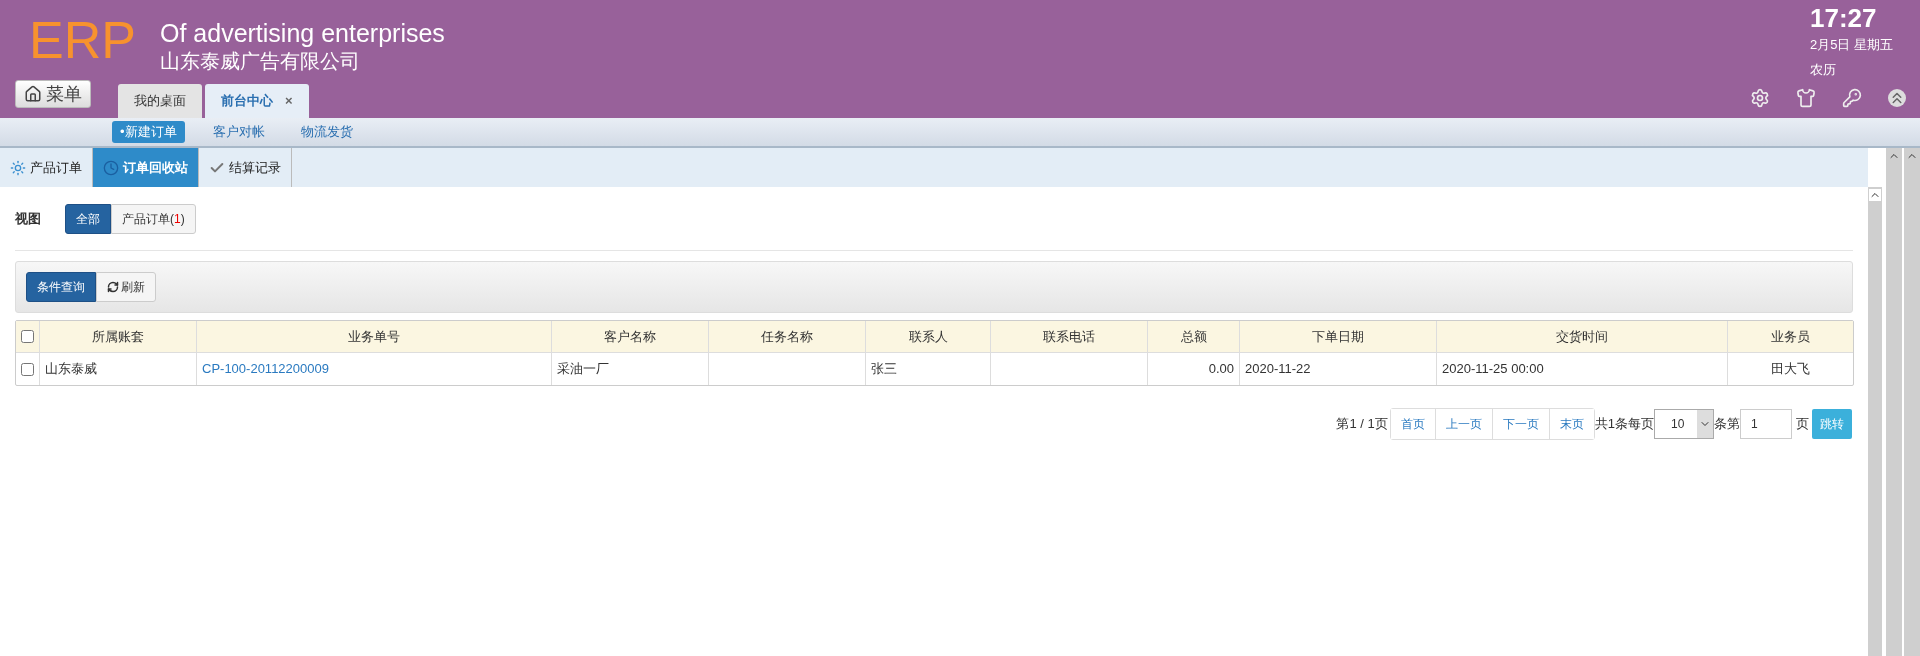 The width and height of the screenshot is (1920, 656). What do you see at coordinates (1875, 195) in the screenshot?
I see `scroll-up-icon` at bounding box center [1875, 195].